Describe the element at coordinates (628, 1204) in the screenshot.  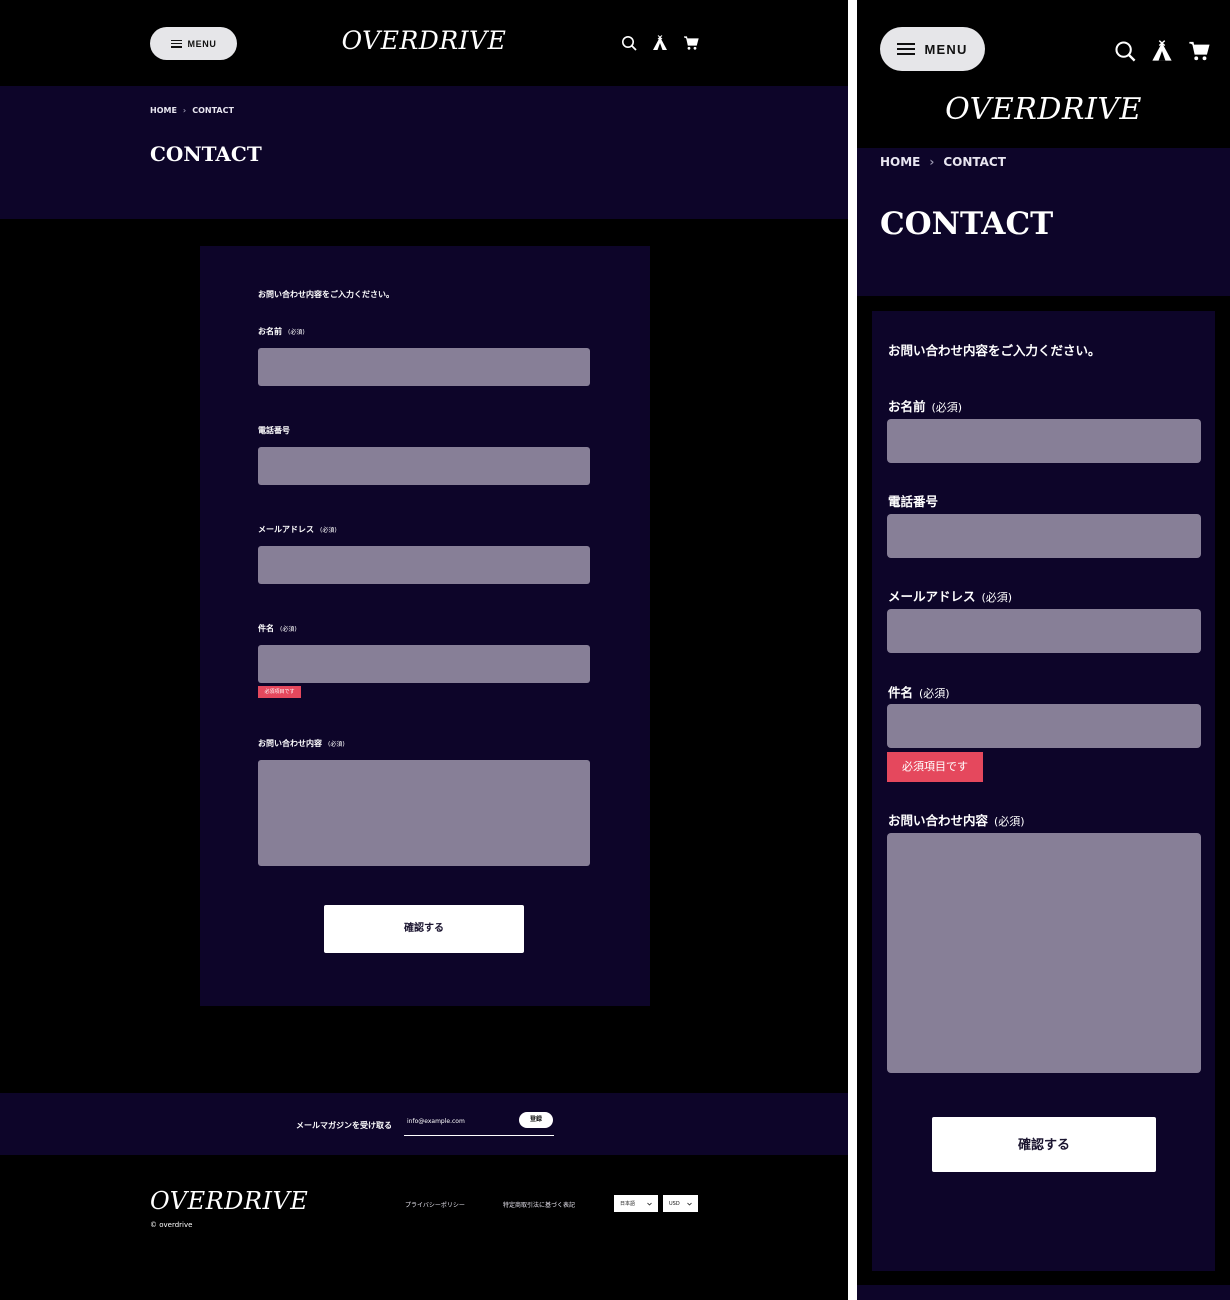
I see `language-value: 日本語` at that location.